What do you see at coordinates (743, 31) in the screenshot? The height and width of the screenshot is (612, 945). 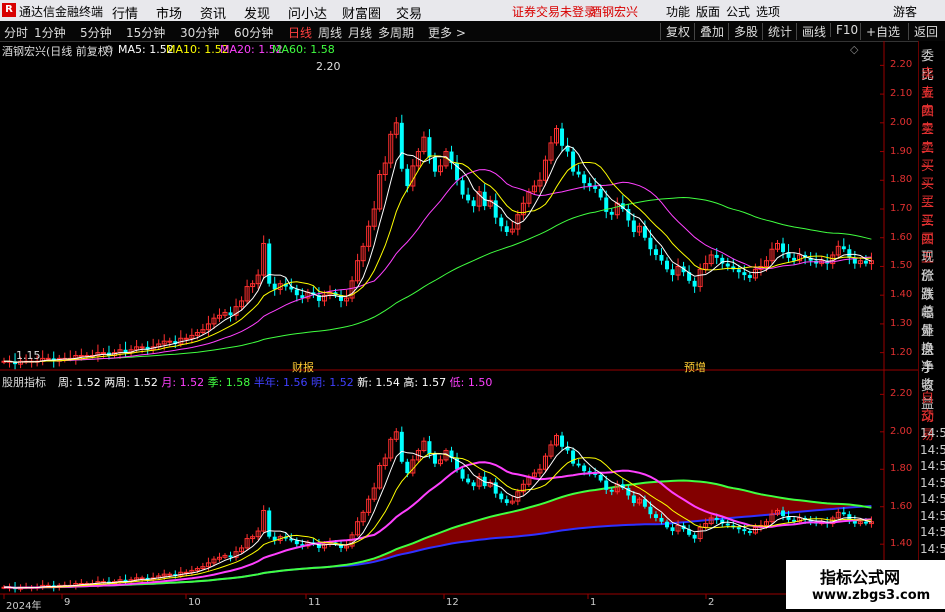 I see `btn-duogu: 多股` at bounding box center [743, 31].